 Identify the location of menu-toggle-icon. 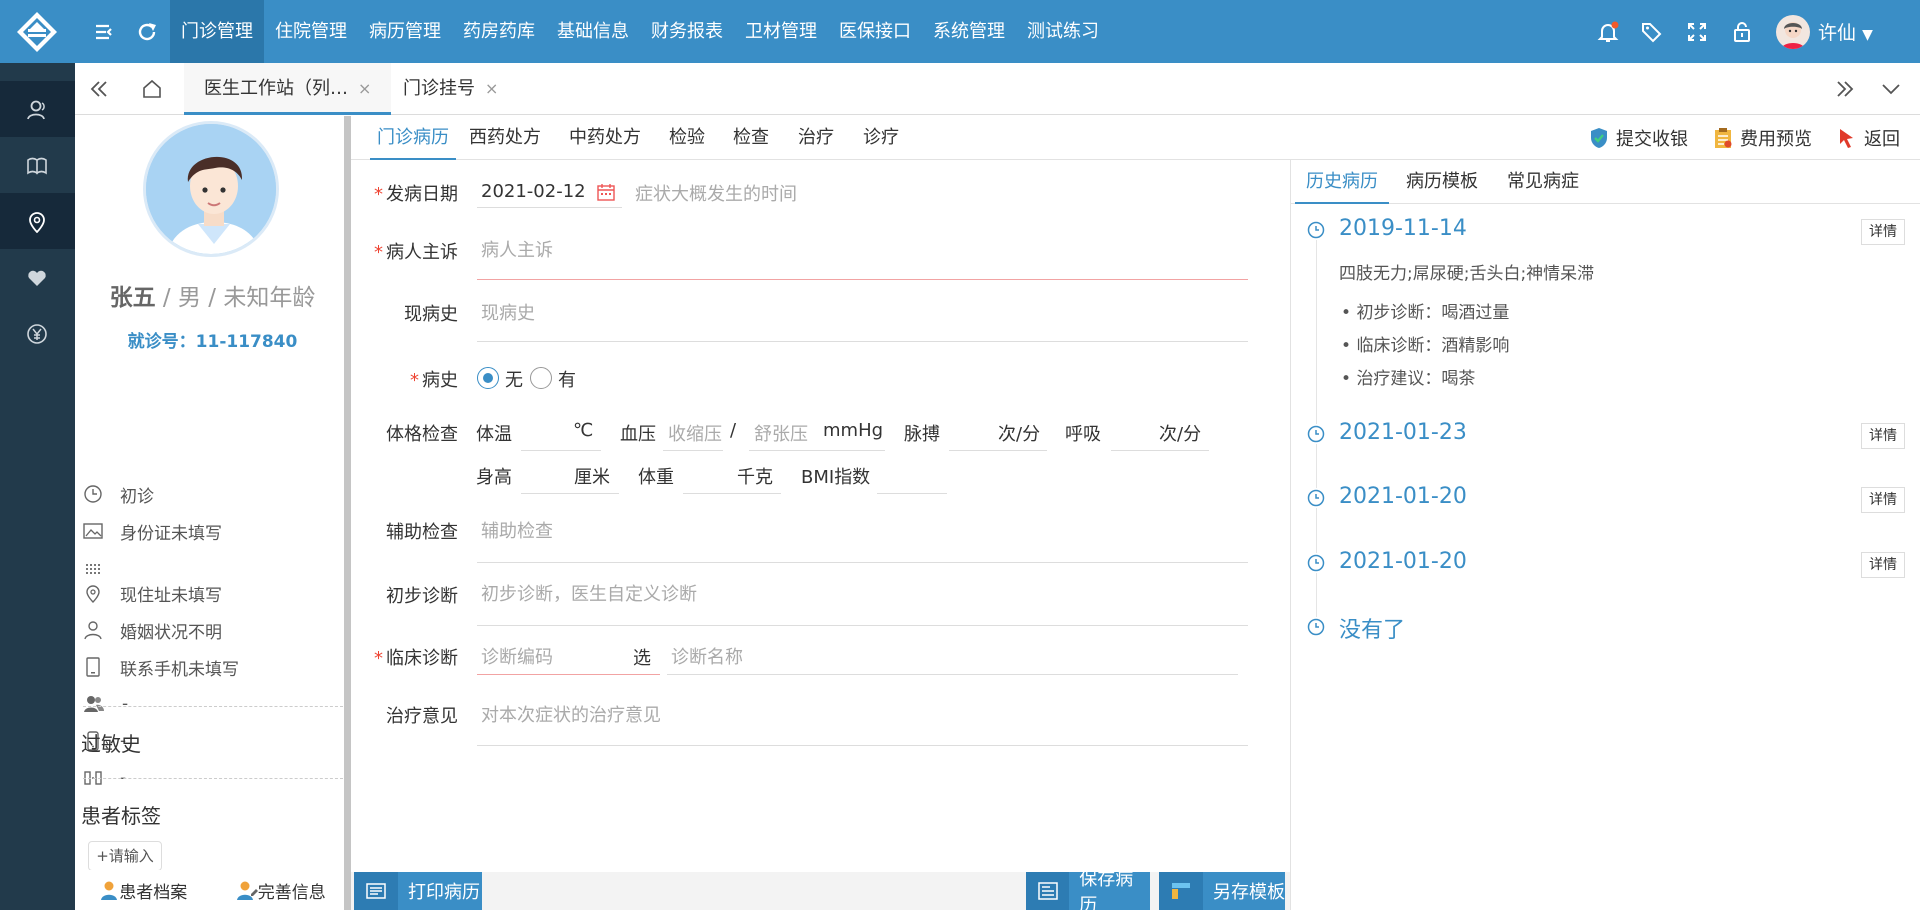
(104, 32).